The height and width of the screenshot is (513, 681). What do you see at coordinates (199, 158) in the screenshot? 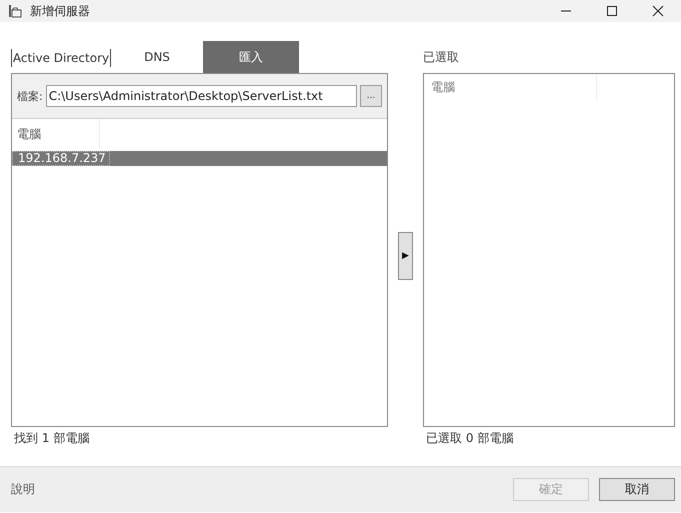
I see `list-row: 192.168.7.237` at bounding box center [199, 158].